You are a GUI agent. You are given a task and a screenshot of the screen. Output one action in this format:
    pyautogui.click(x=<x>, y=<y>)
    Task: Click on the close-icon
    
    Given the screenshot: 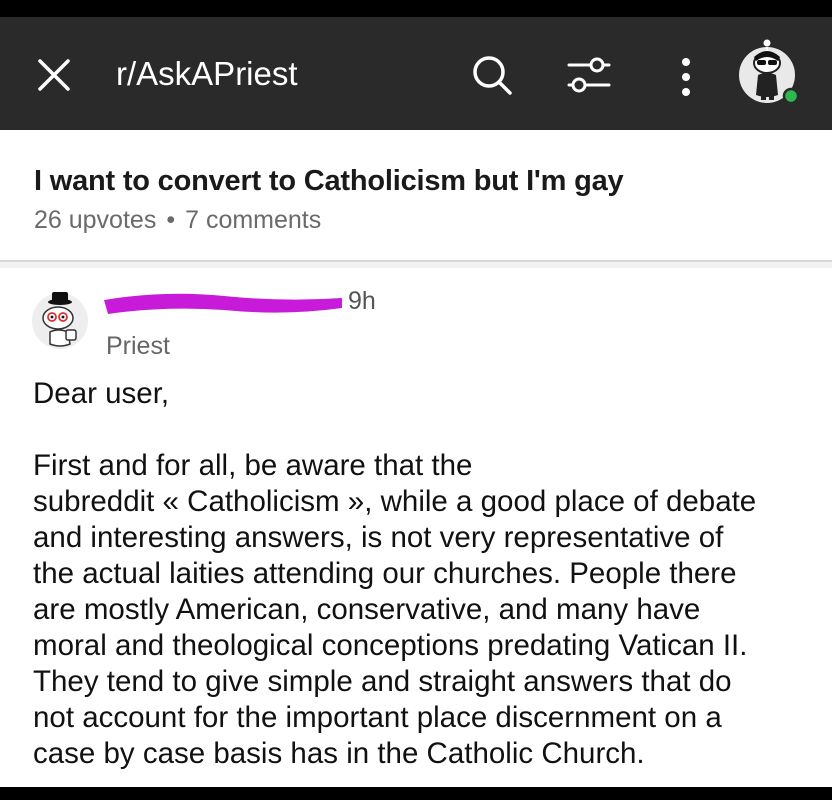 What is the action you would take?
    pyautogui.click(x=54, y=75)
    